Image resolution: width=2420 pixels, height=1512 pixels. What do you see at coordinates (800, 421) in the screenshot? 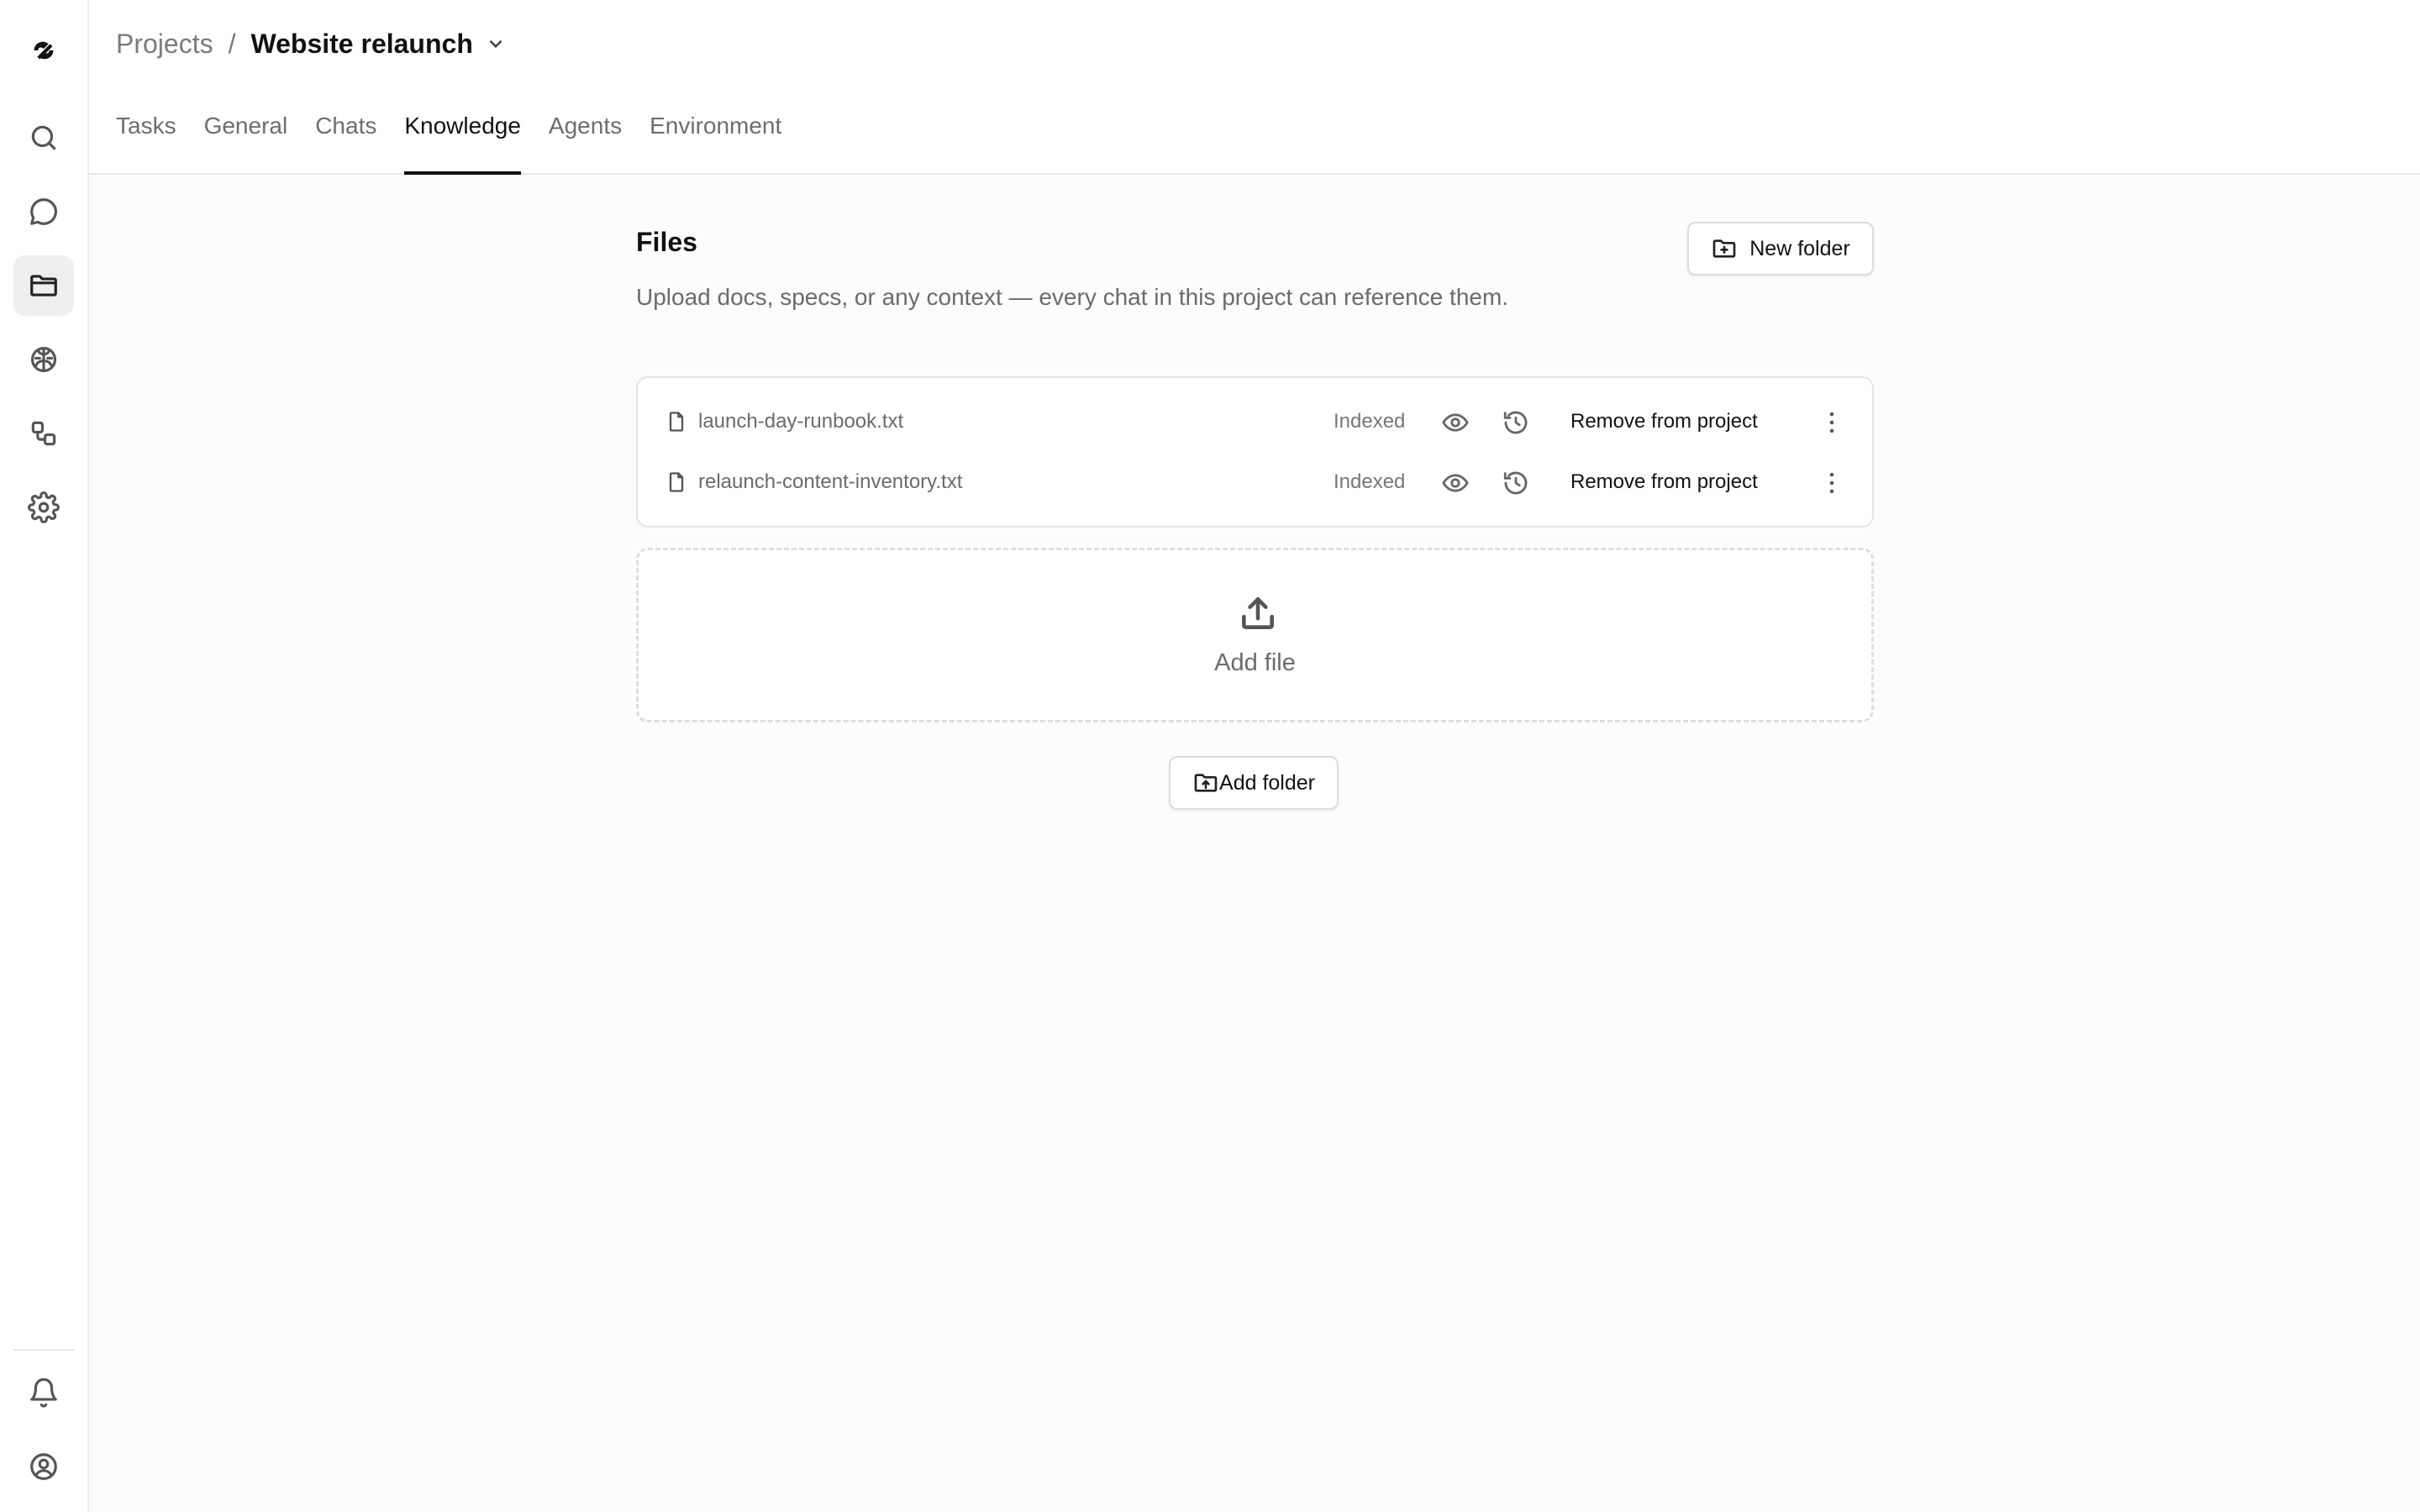
I see `file-name: launch-day-runbook.txt` at bounding box center [800, 421].